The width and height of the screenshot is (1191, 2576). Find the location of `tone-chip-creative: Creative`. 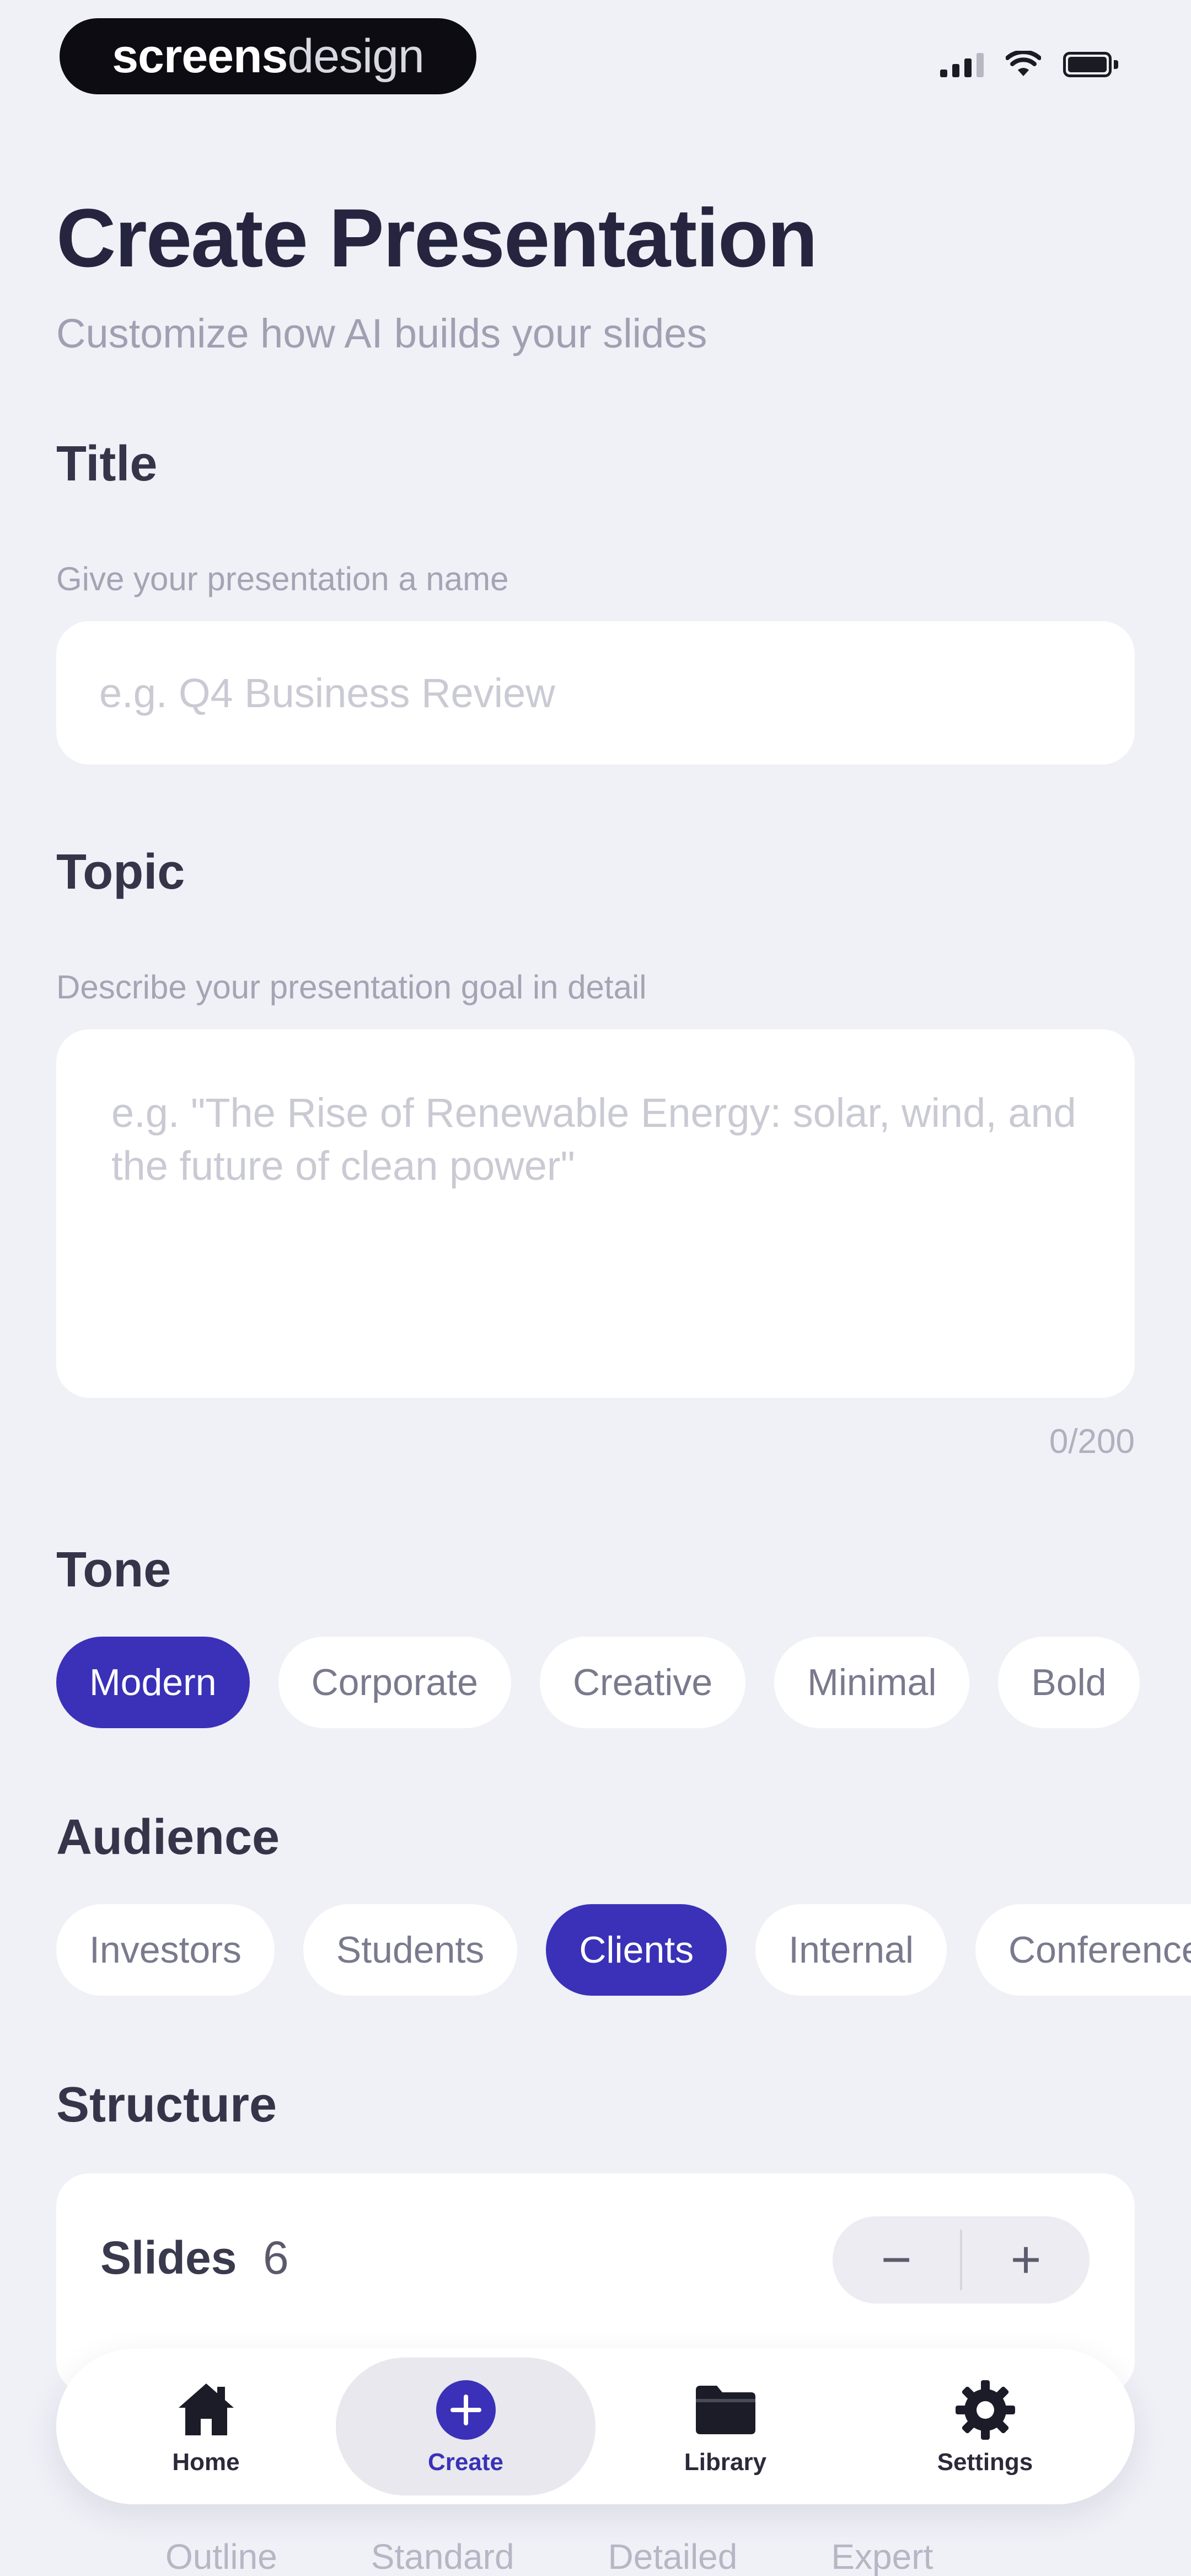

tone-chip-creative: Creative is located at coordinates (642, 1682).